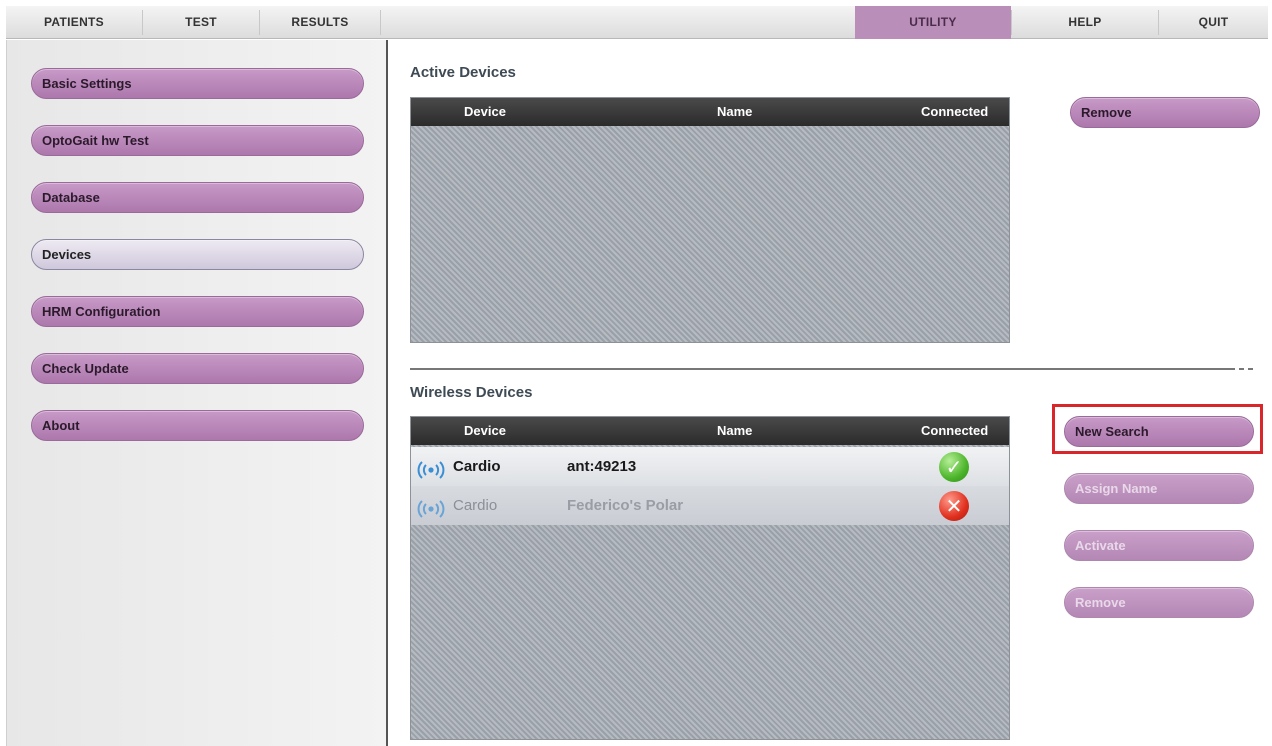  Describe the element at coordinates (1085, 22) in the screenshot. I see `menu-help: HELP` at that location.